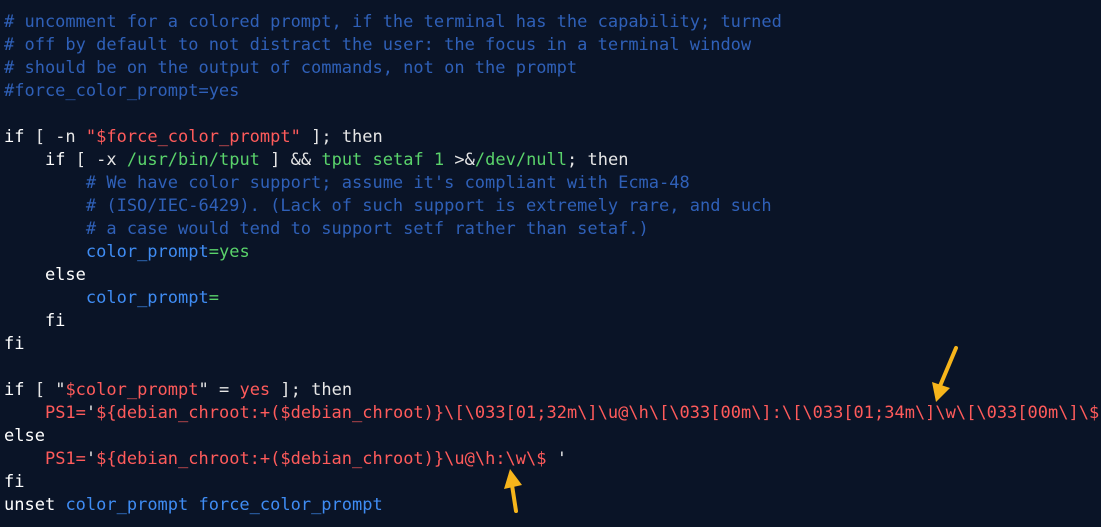 The height and width of the screenshot is (527, 1101). Describe the element at coordinates (132, 390) in the screenshot. I see `variable-color-prompt: $color_prompt` at that location.